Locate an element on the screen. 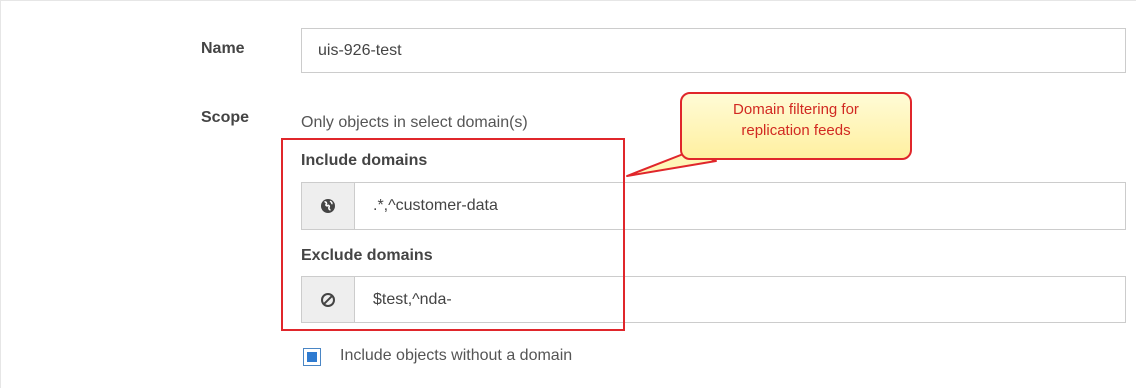 This screenshot has width=1136, height=389. include-without-domain-checkbox is located at coordinates (312, 357).